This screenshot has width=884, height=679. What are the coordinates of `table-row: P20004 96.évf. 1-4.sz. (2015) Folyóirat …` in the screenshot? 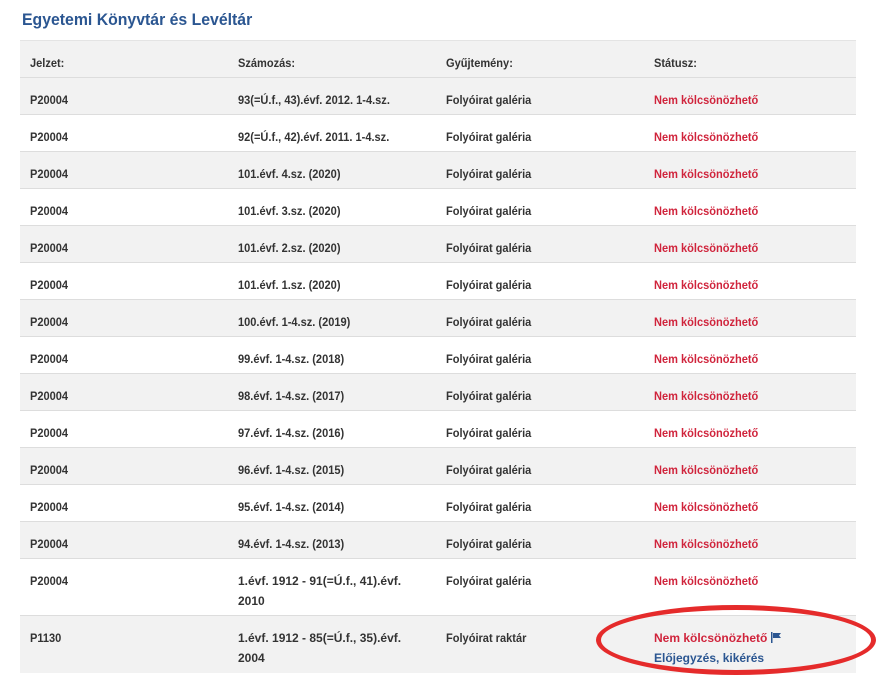 It's located at (438, 466).